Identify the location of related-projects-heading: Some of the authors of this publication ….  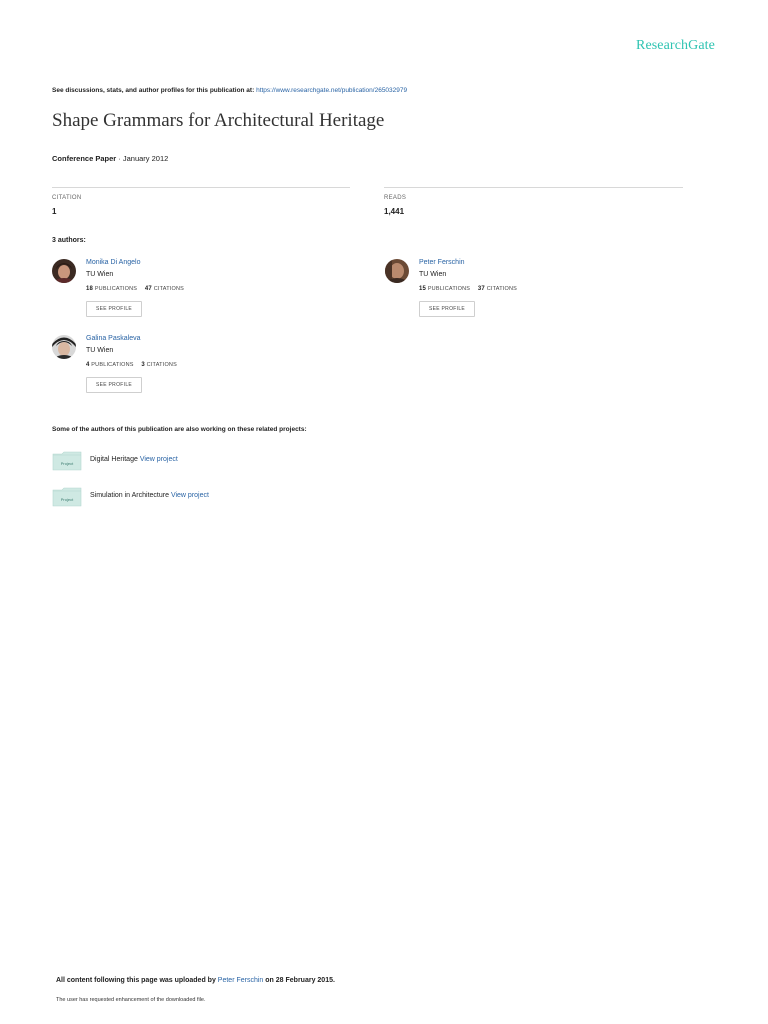
(179, 429).